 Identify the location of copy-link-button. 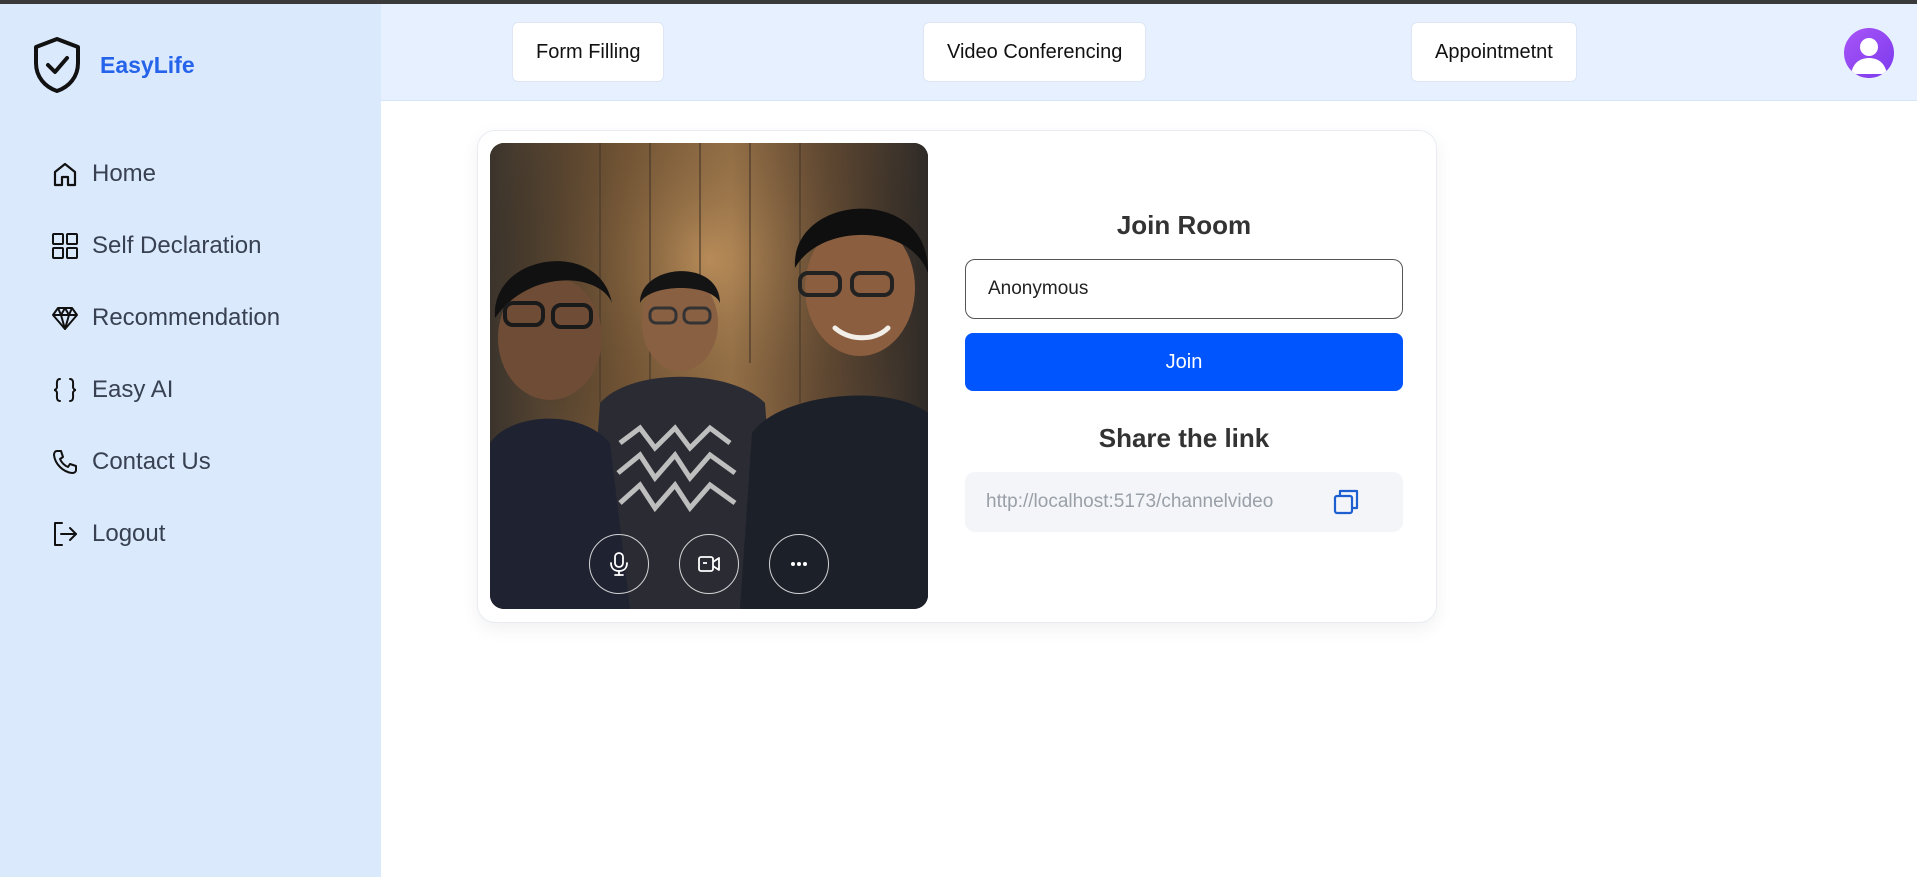
(1346, 502).